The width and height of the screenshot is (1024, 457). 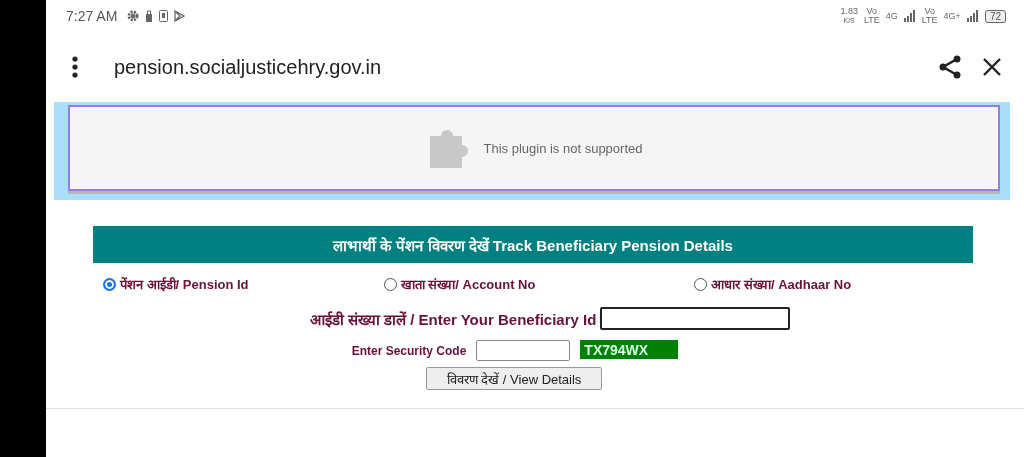 I want to click on battery-indicator: 72, so click(x=995, y=16).